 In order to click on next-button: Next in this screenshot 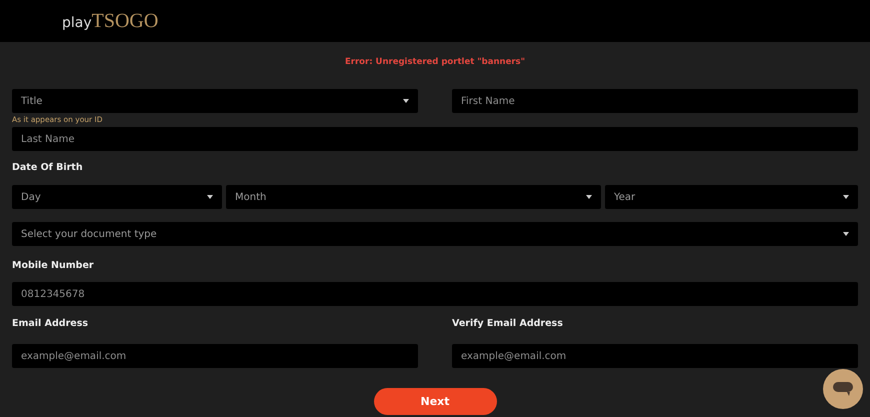, I will do `click(435, 401)`.